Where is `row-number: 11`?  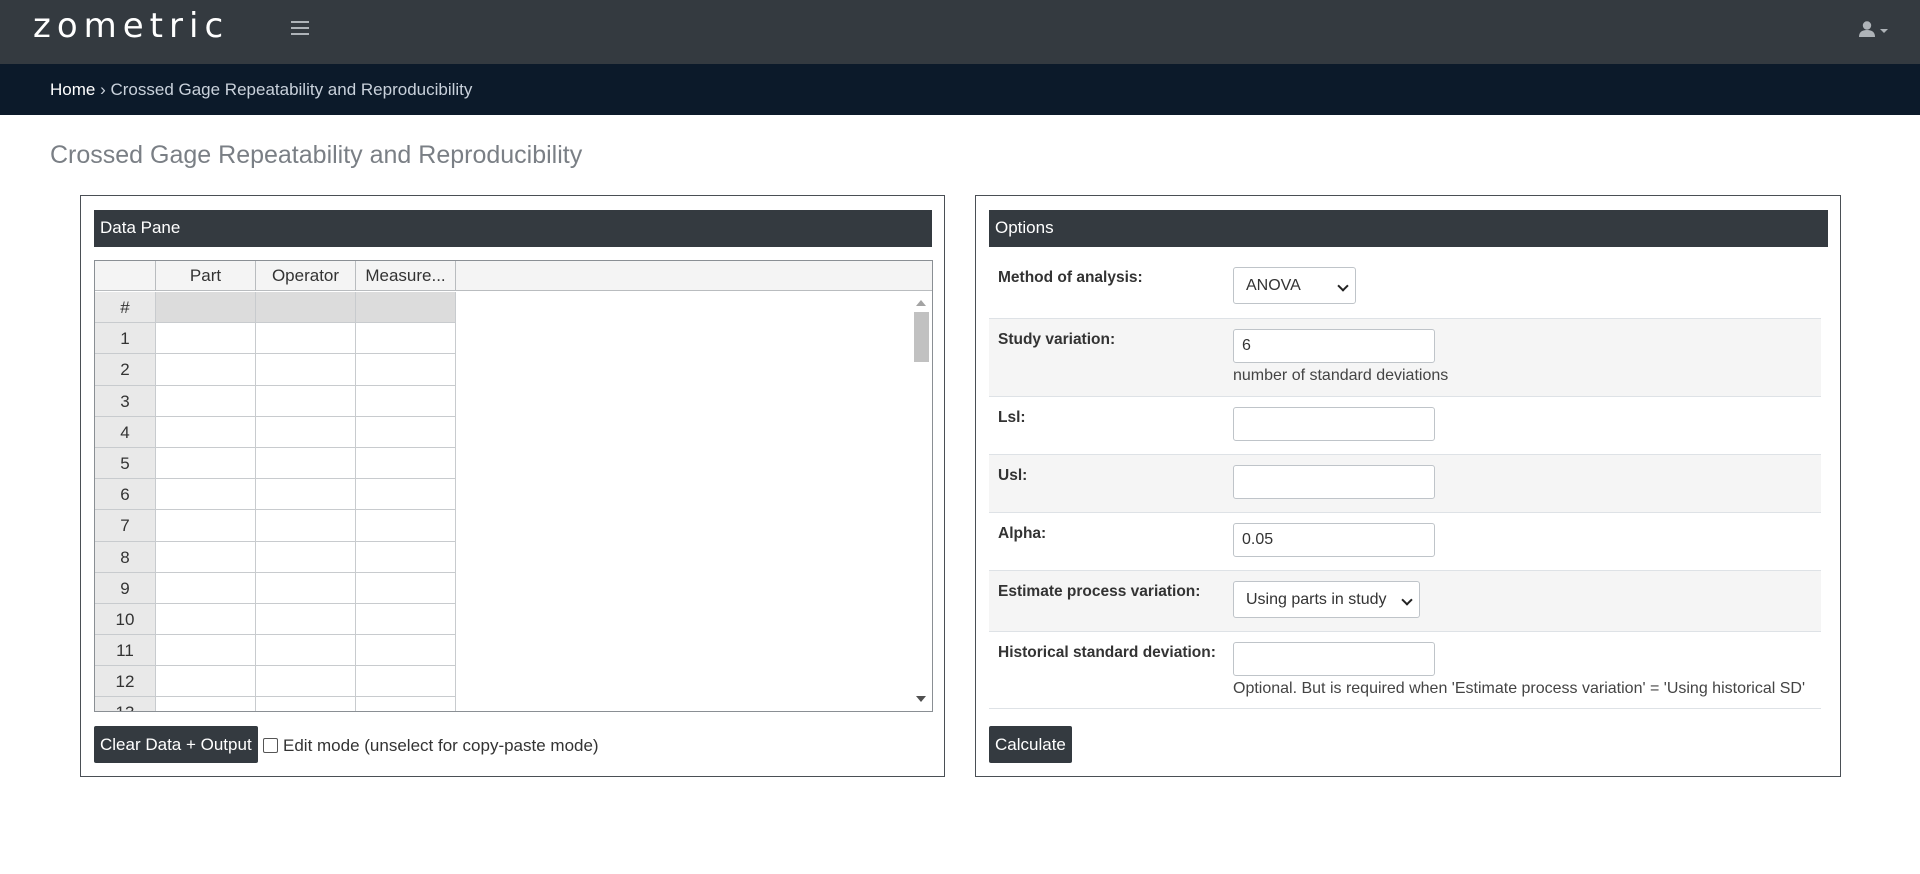 row-number: 11 is located at coordinates (125, 651).